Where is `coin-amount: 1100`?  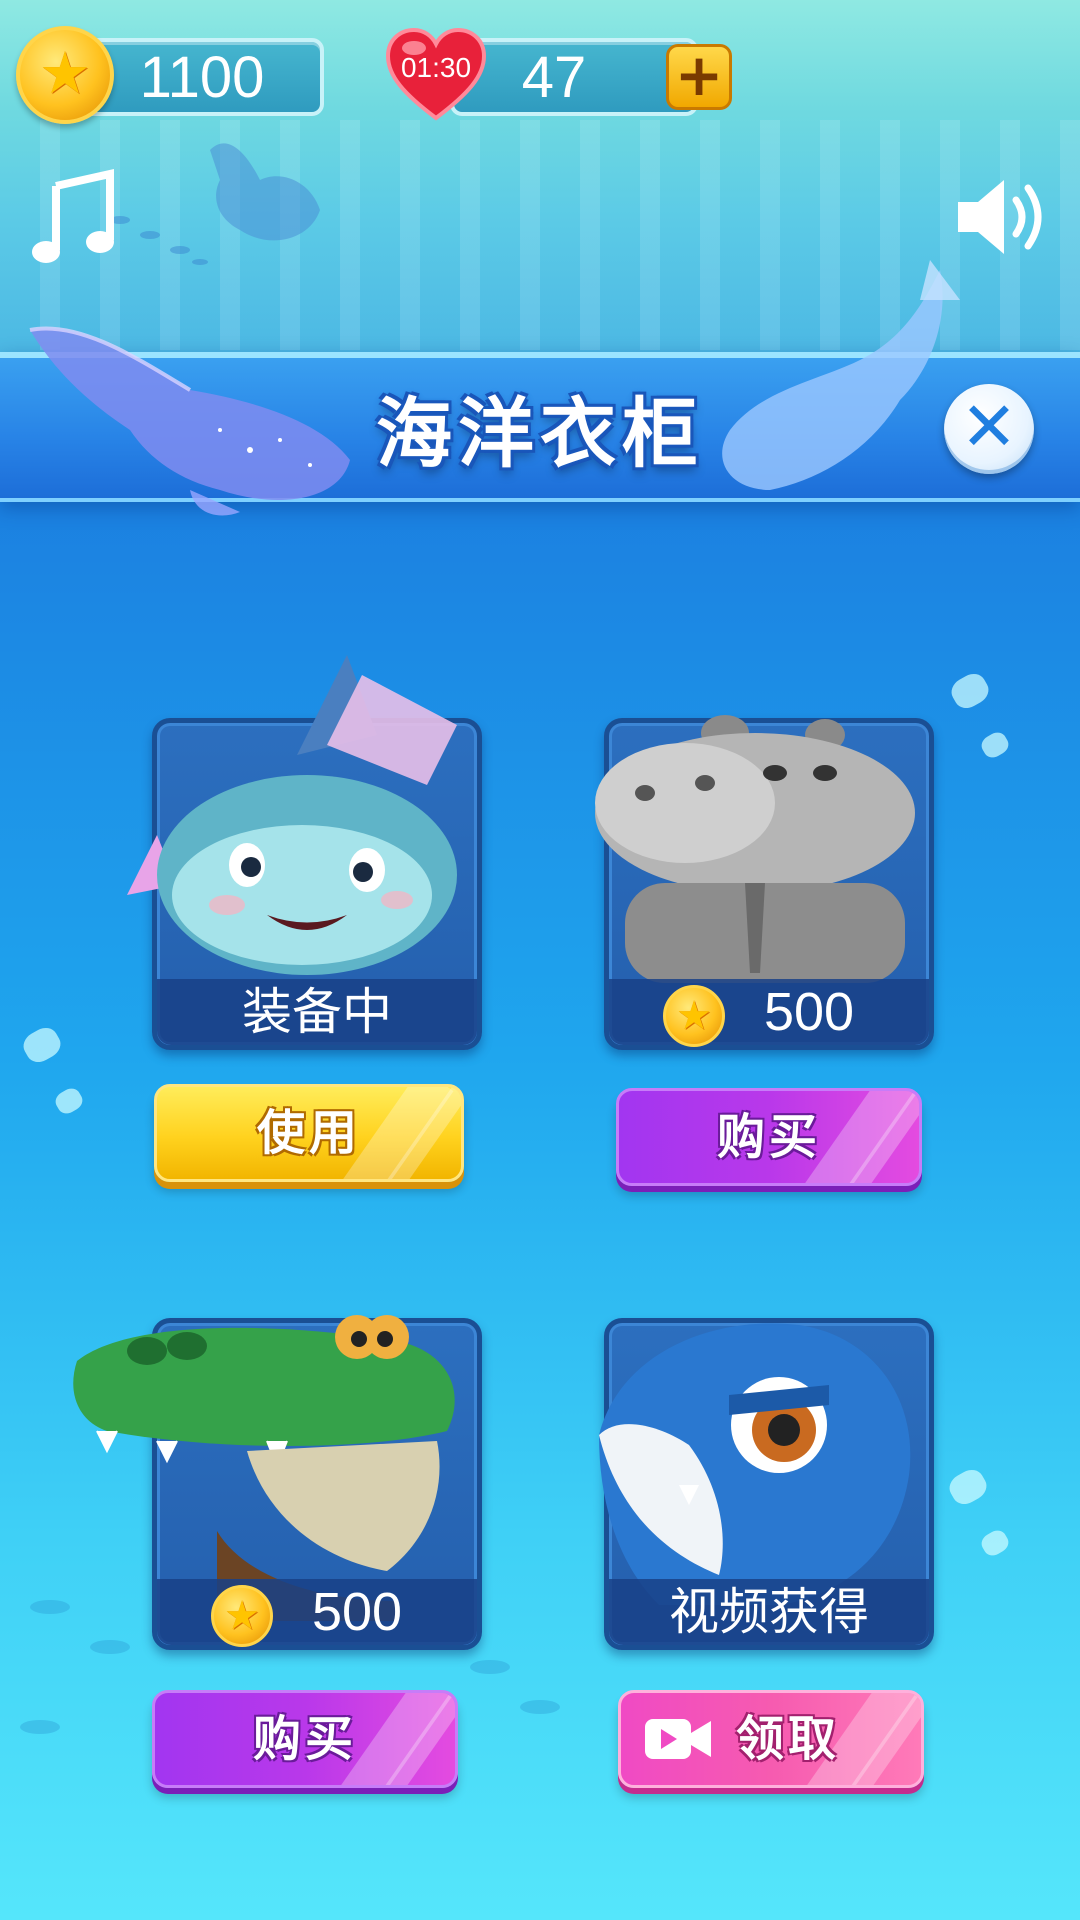 coin-amount: 1100 is located at coordinates (202, 77).